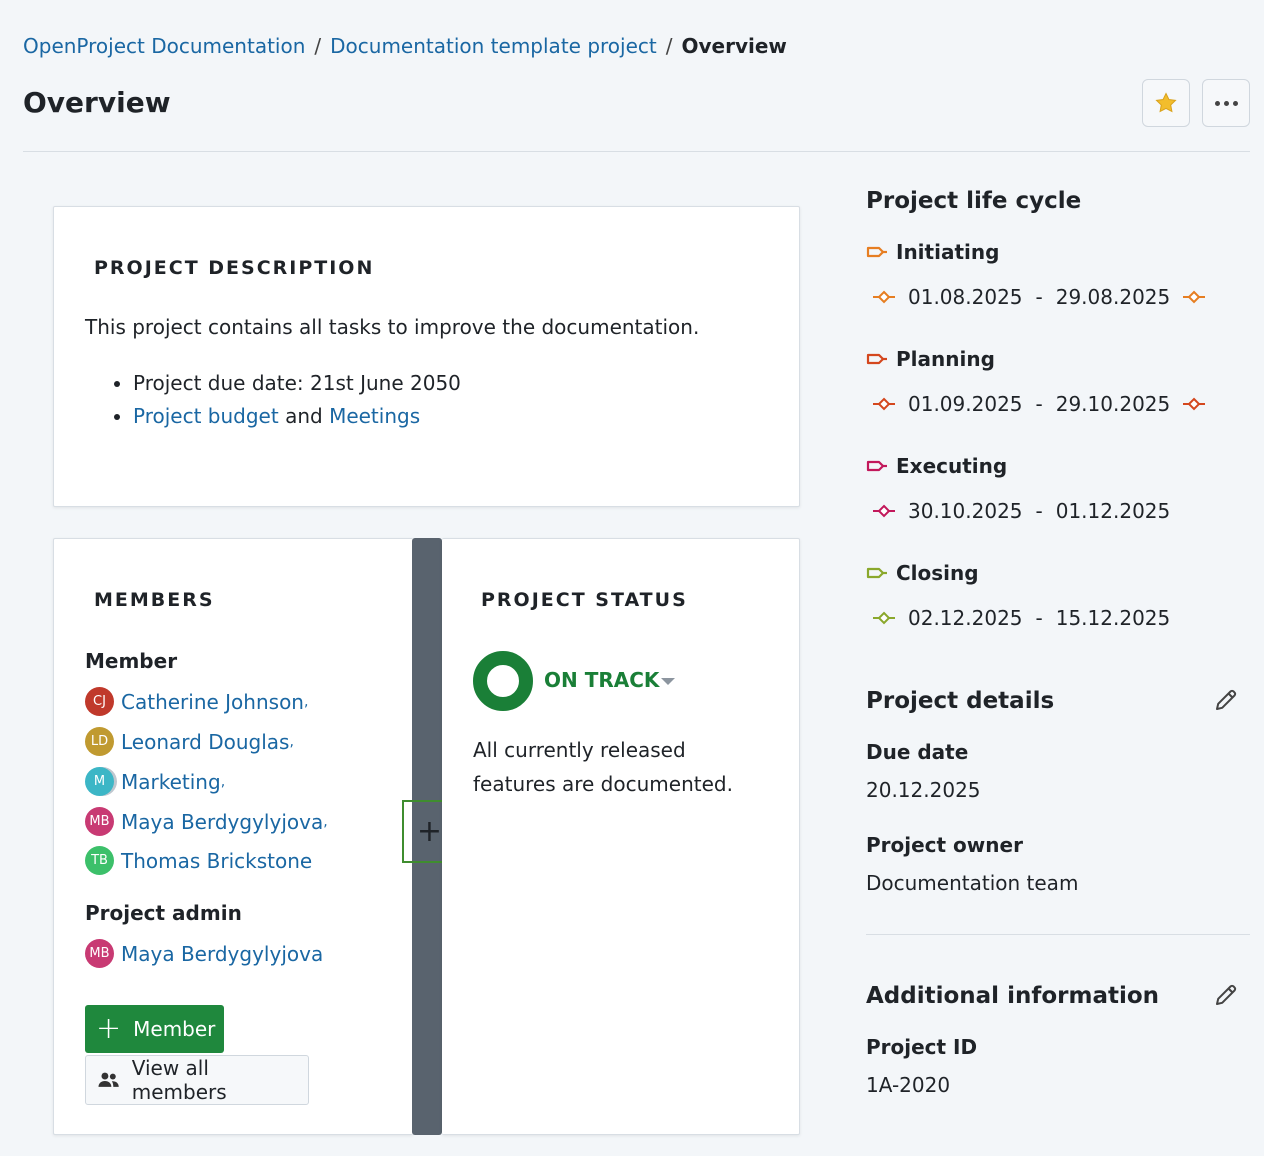 The image size is (1264, 1156). I want to click on due-date-text: Project due date: 21st June 2050, so click(297, 383).